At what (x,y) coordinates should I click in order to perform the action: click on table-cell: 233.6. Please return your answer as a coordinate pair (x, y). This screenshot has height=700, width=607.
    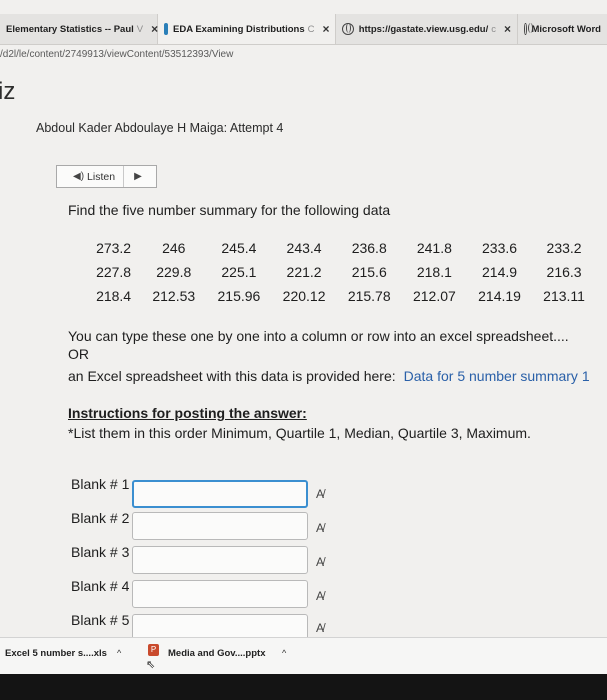
    Looking at the image, I should click on (500, 248).